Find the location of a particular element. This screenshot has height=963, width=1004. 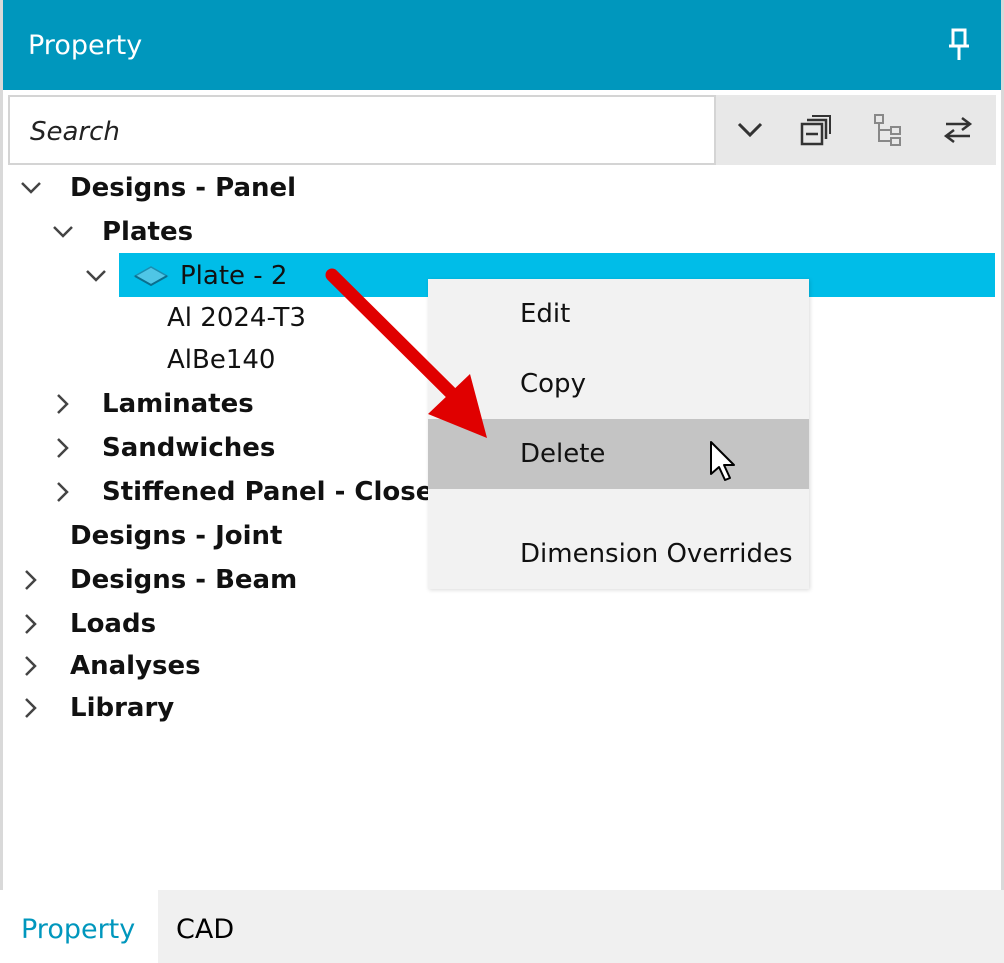

menu-item-copy: Copy is located at coordinates (618, 384).